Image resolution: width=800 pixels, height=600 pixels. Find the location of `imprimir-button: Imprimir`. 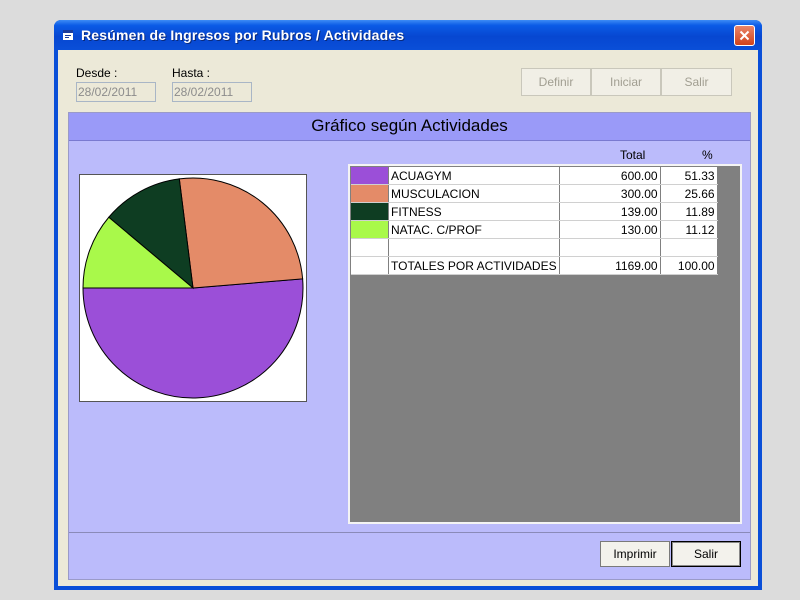

imprimir-button: Imprimir is located at coordinates (635, 554).